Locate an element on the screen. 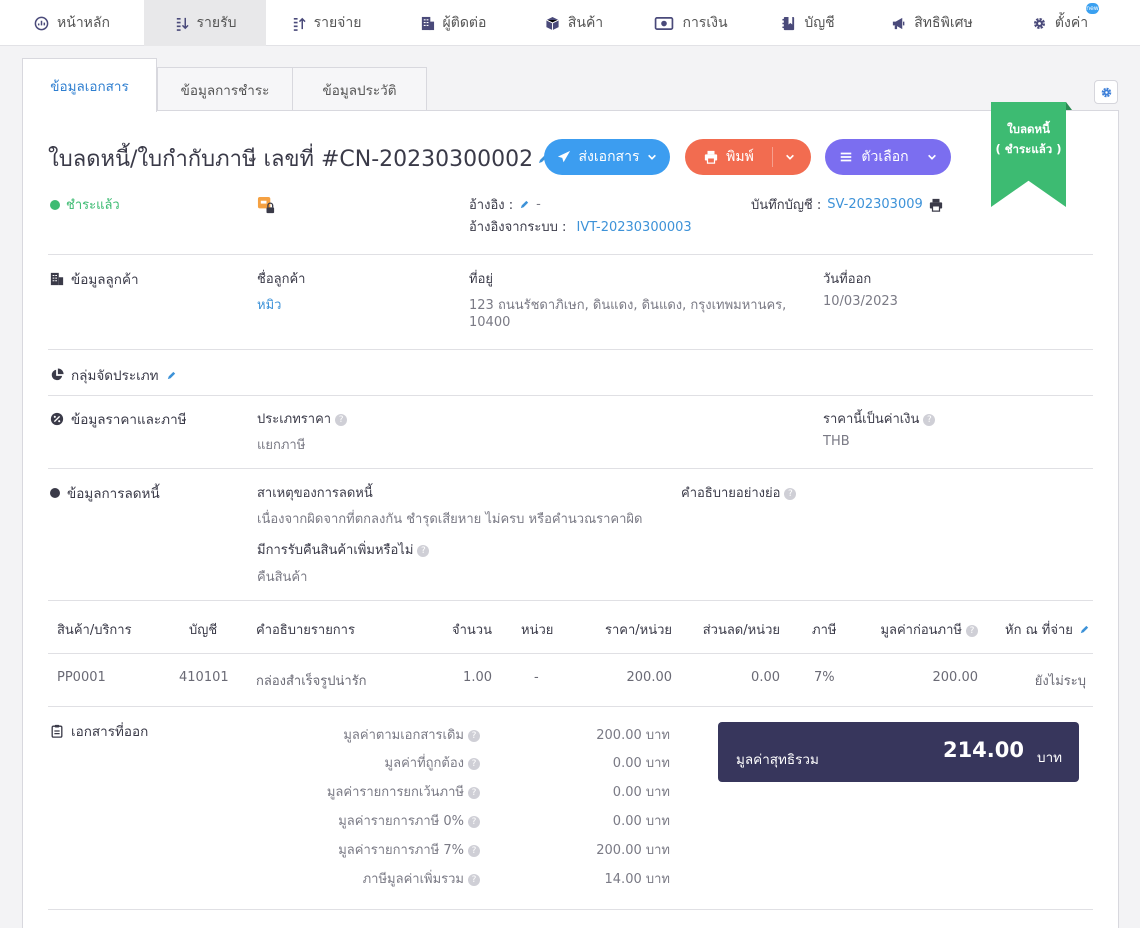  ribbon-status: ( ชำระแล้ว ) is located at coordinates (1028, 149).